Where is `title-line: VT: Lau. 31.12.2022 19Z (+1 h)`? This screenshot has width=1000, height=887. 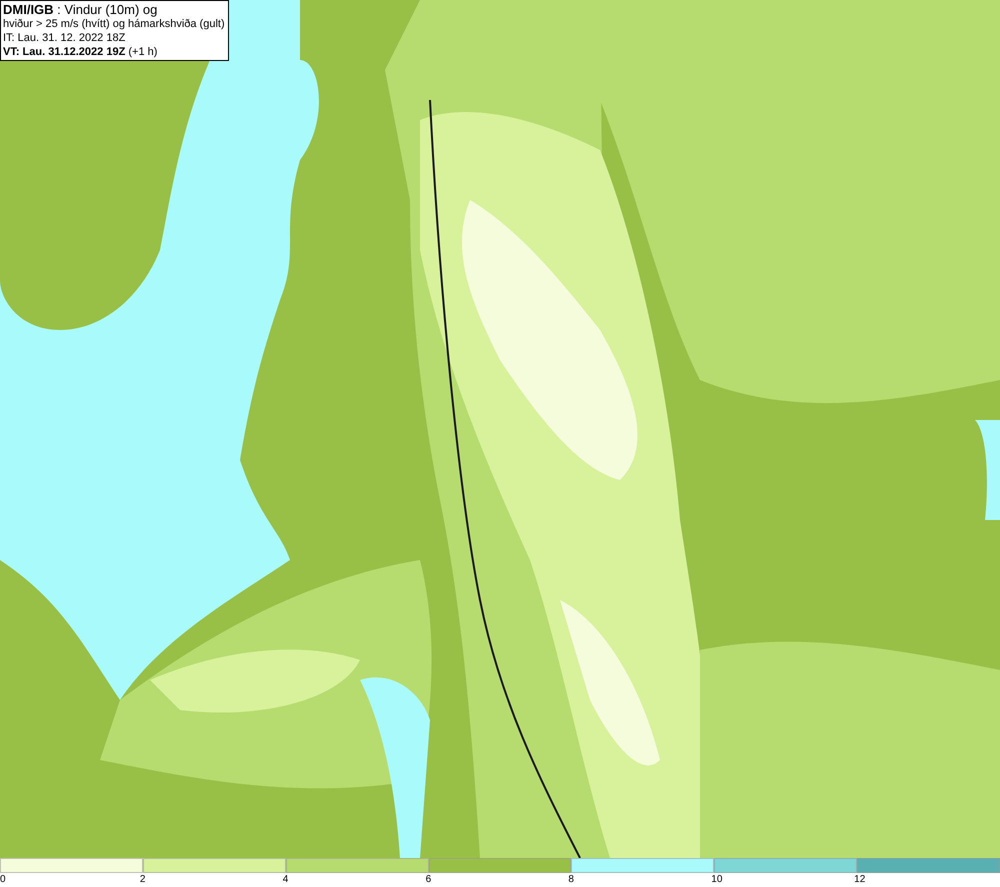 title-line: VT: Lau. 31.12.2022 19Z (+1 h) is located at coordinates (80, 52).